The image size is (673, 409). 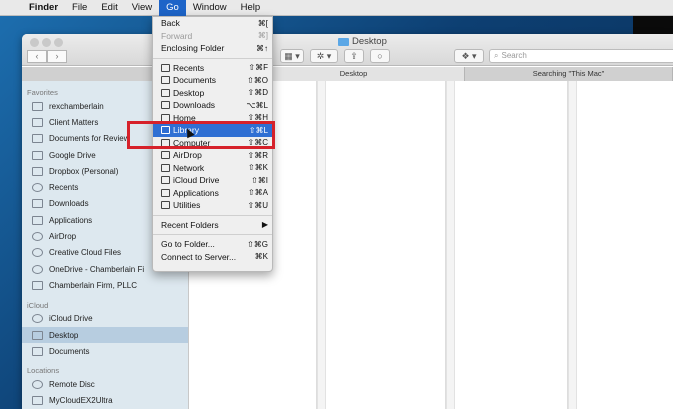 What do you see at coordinates (257, 80) in the screenshot?
I see `menu-item-shortcut: ⇧⌘O` at bounding box center [257, 80].